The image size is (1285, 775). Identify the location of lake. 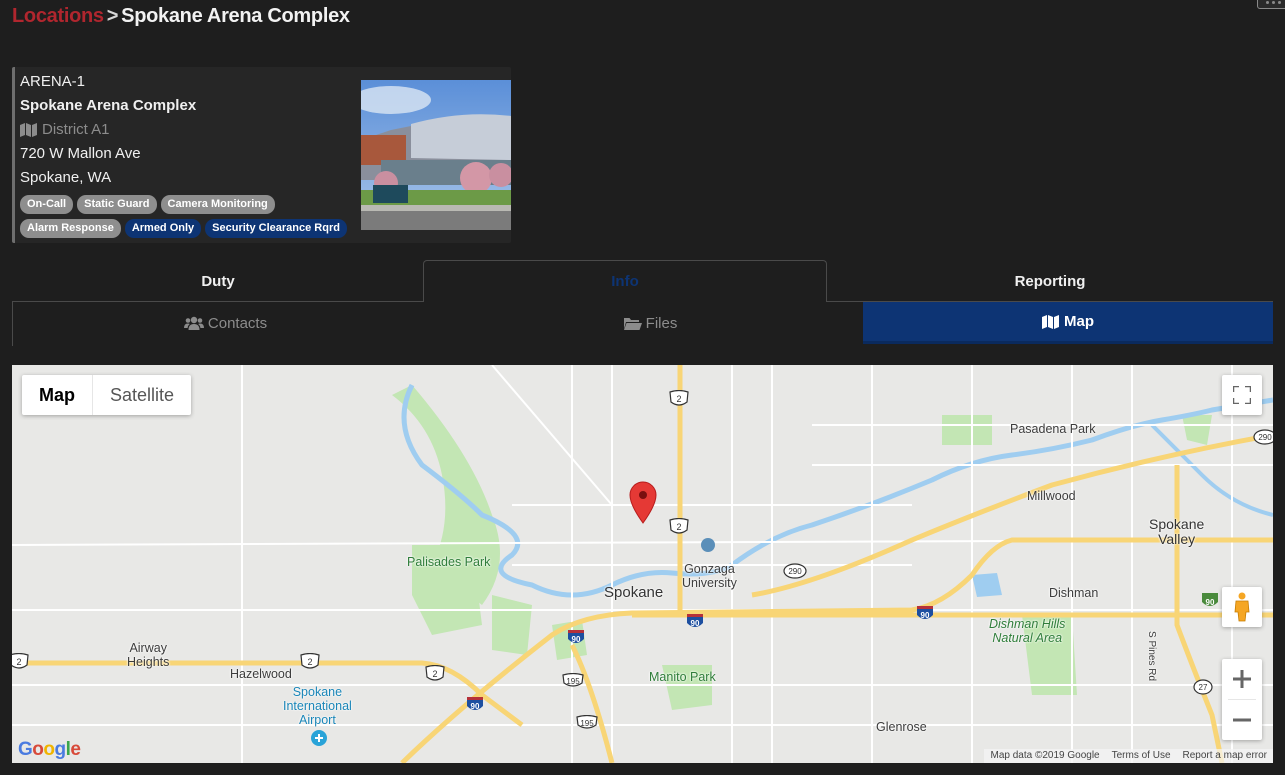
(987, 585).